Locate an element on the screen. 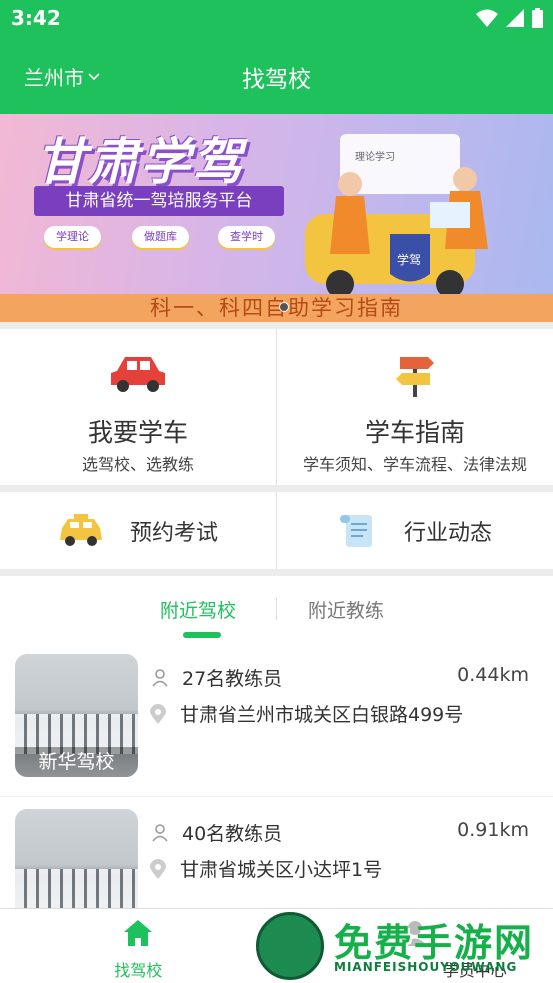  watermark-text: 免费手游网 is located at coordinates (434, 943).